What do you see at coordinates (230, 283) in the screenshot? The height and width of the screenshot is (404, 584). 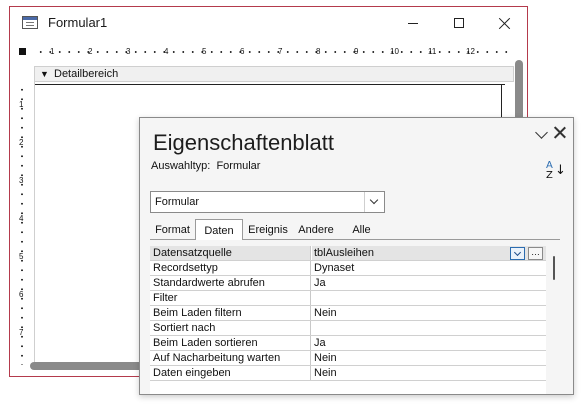 I see `property-name: Standardwerte abrufen` at bounding box center [230, 283].